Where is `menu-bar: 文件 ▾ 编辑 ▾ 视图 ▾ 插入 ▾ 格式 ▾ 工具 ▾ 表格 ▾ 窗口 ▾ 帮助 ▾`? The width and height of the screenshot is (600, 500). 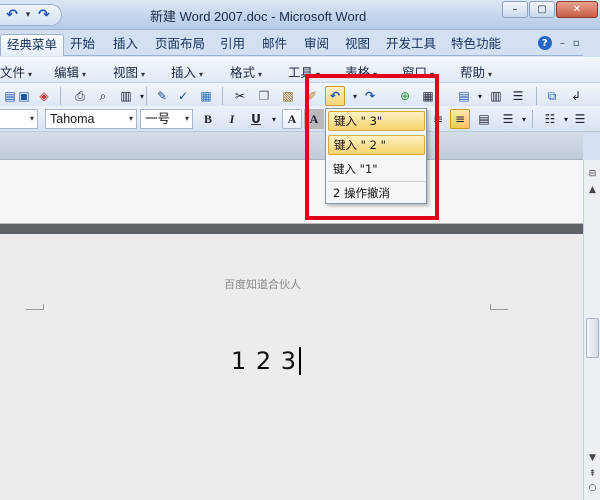
menu-bar: 文件 ▾ 编辑 ▾ 视图 ▾ 插入 ▾ 格式 ▾ 工具 ▾ 表格 ▾ 窗口 ▾ 帮助 ▾ is located at coordinates (300, 70).